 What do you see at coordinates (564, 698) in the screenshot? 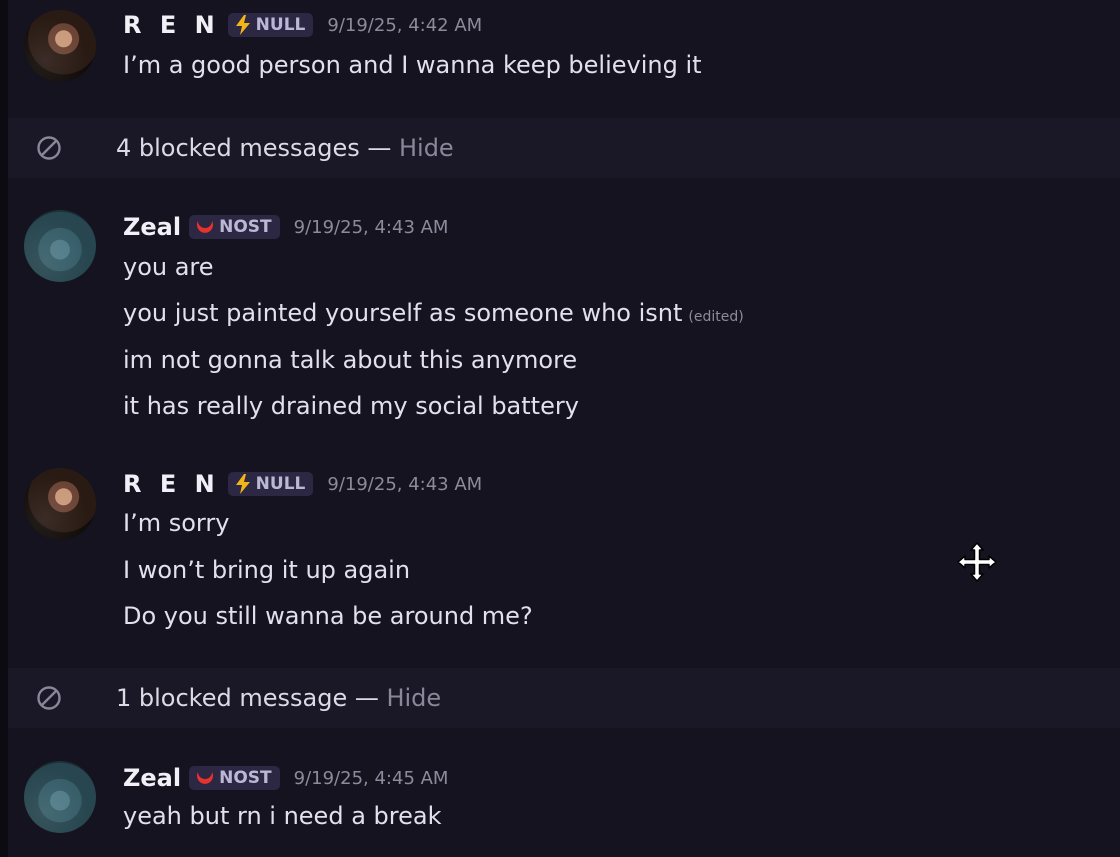
I see `blocked-messages-row: 1 blocked message — Hide` at bounding box center [564, 698].